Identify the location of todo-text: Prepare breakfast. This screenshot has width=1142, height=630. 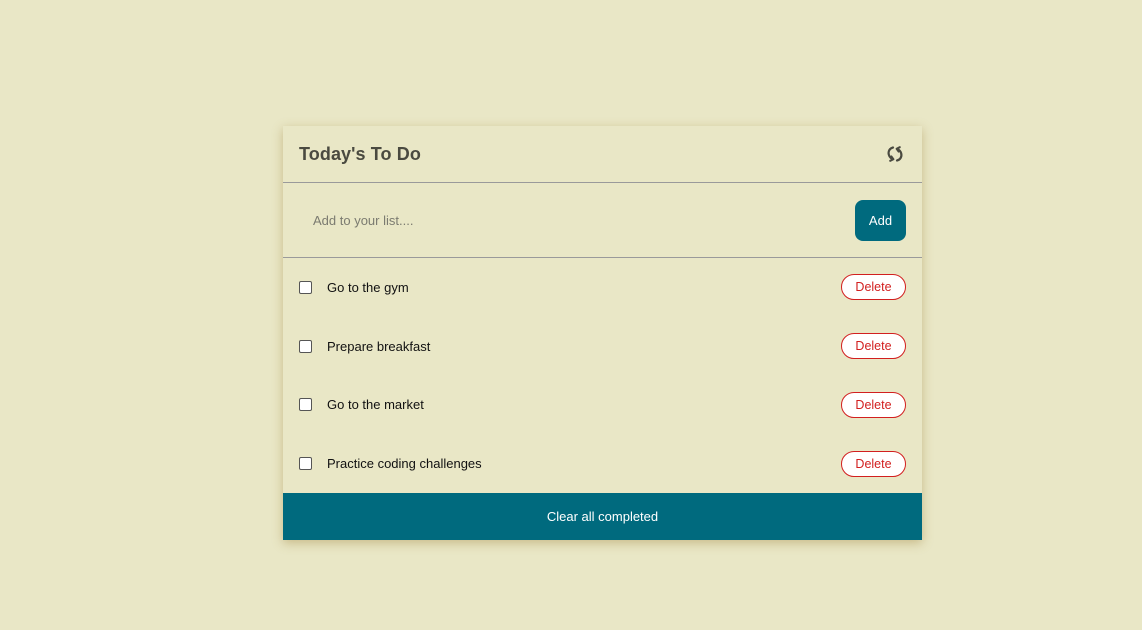
(379, 346).